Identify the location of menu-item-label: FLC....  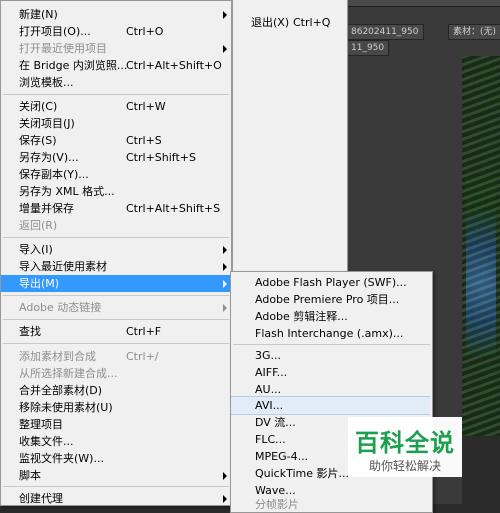
(270, 439).